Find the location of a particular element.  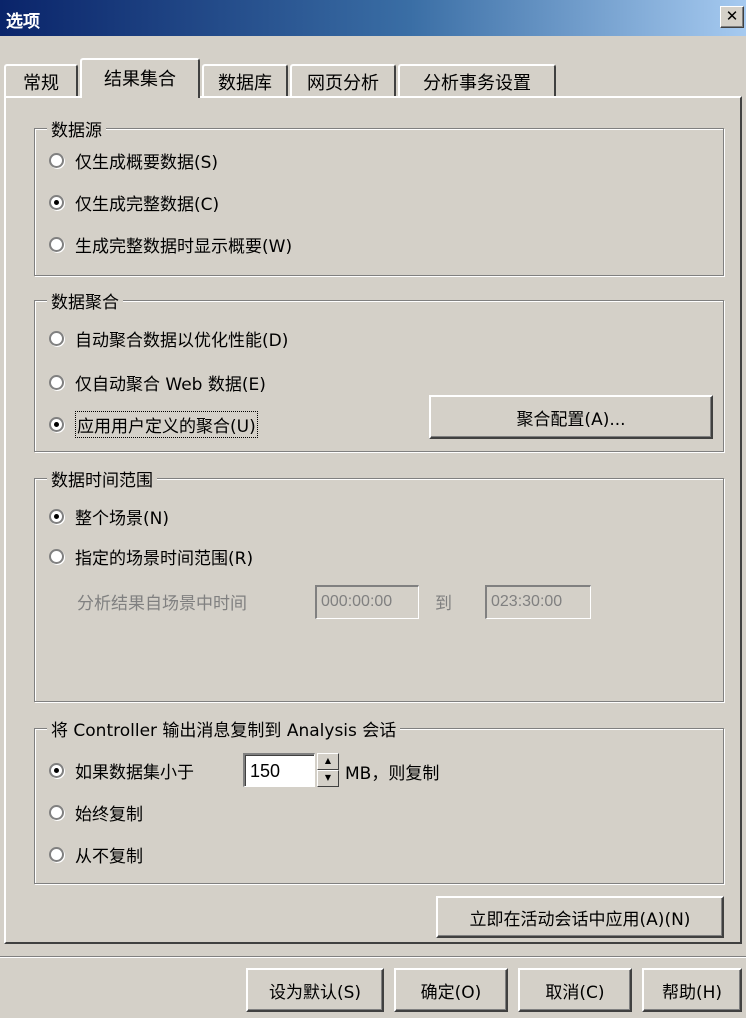

tab-database: 数据库 is located at coordinates (245, 80).